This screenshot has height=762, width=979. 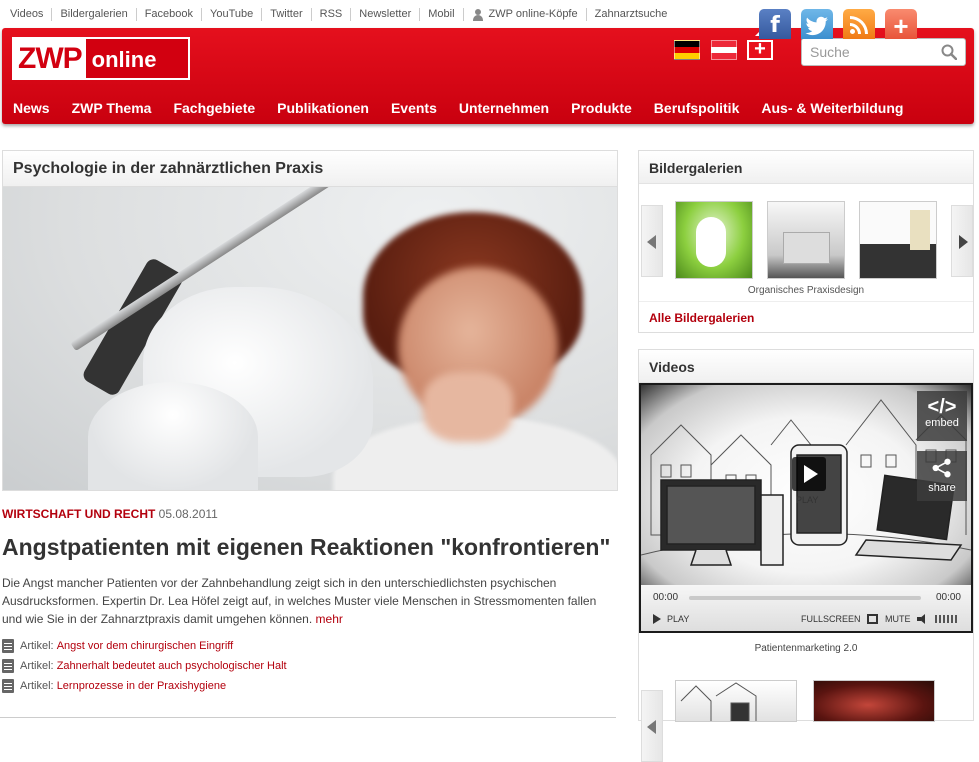 I want to click on gallery-separator, so click(x=806, y=301).